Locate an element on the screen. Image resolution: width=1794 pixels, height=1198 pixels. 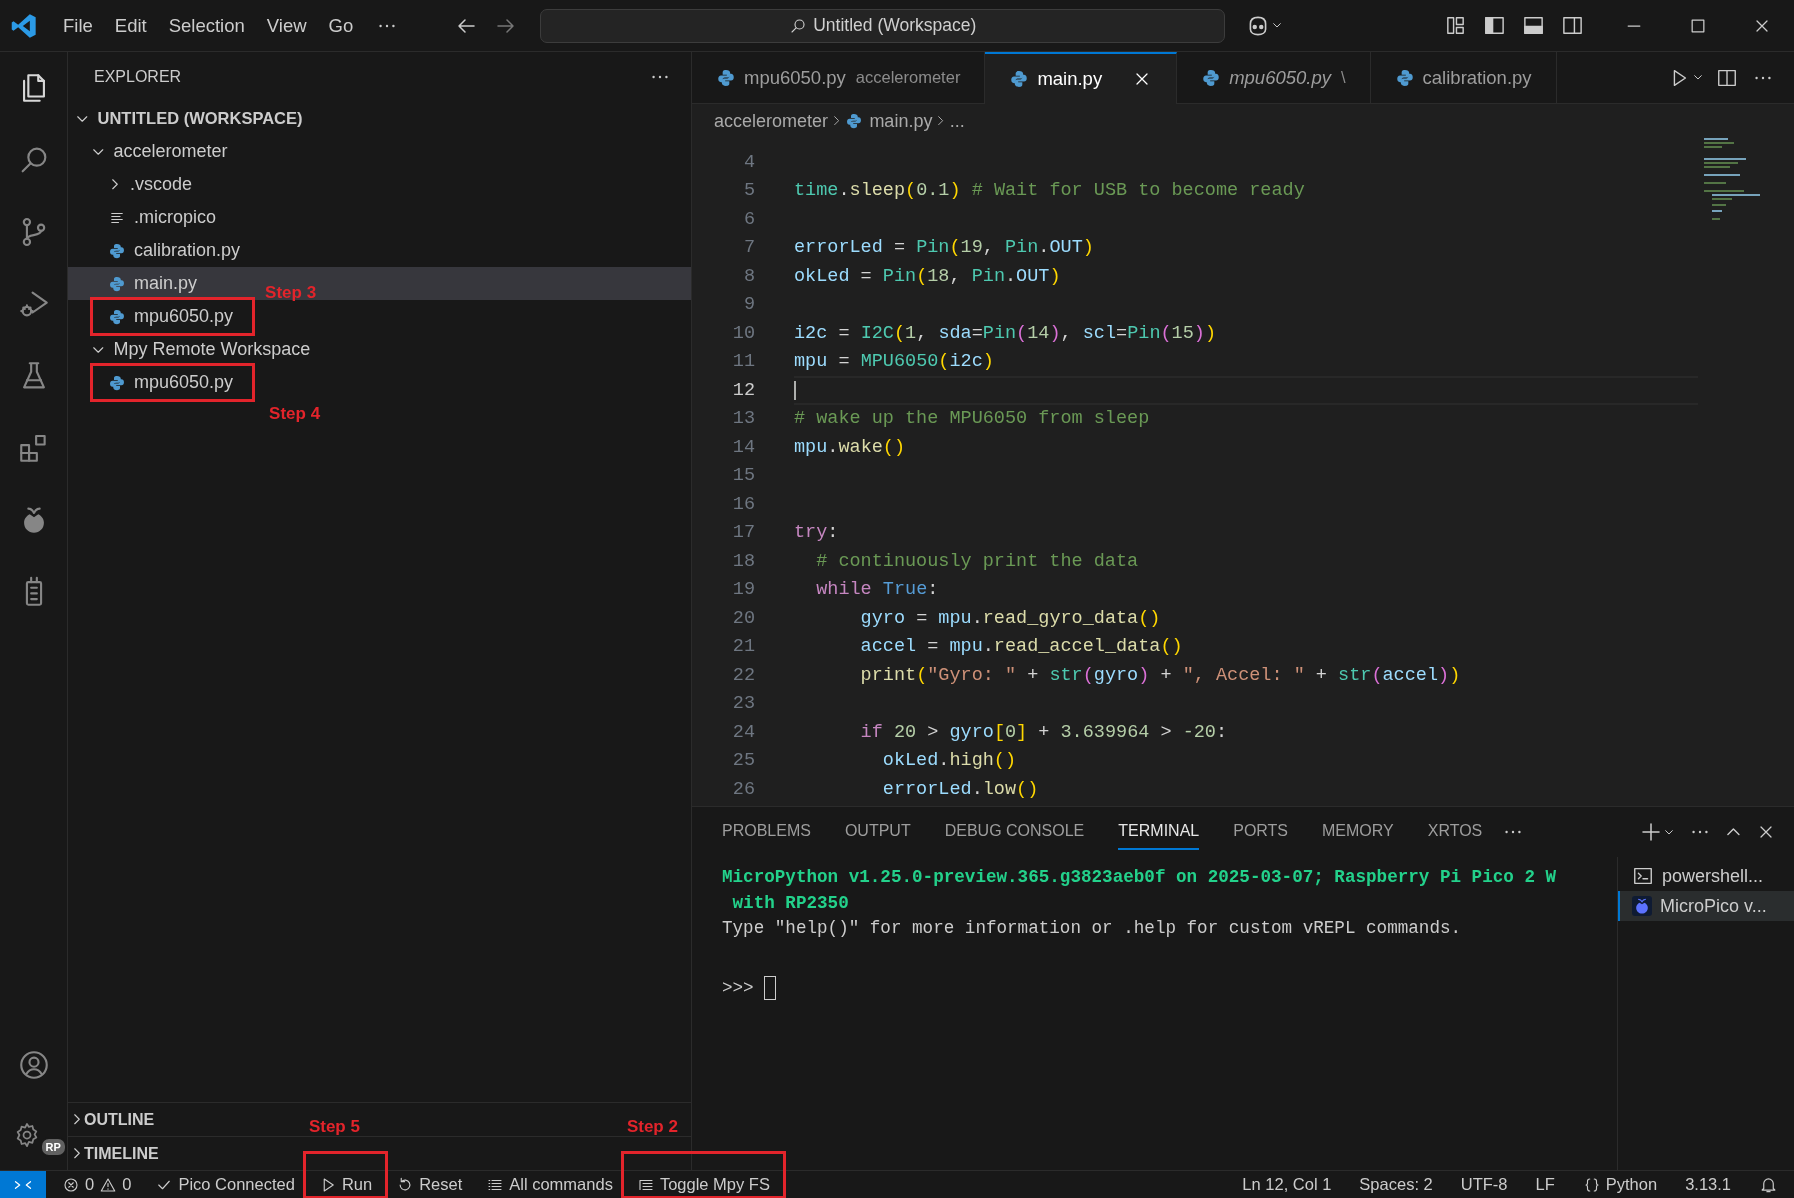
step-label: Step 4 is located at coordinates (295, 414).